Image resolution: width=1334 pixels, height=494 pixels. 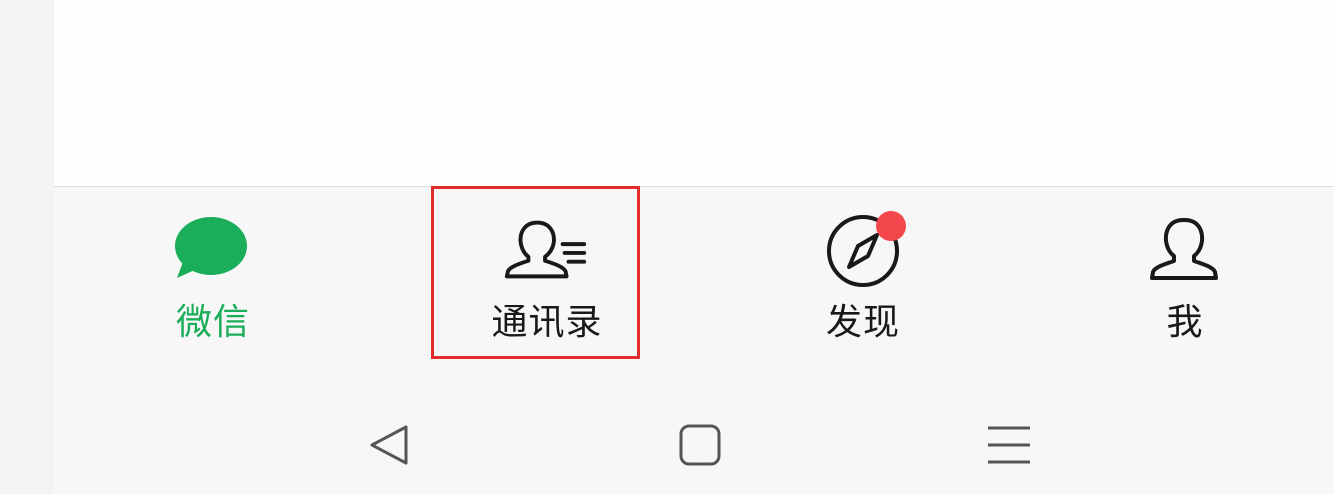 I want to click on back-button, so click(x=389, y=445).